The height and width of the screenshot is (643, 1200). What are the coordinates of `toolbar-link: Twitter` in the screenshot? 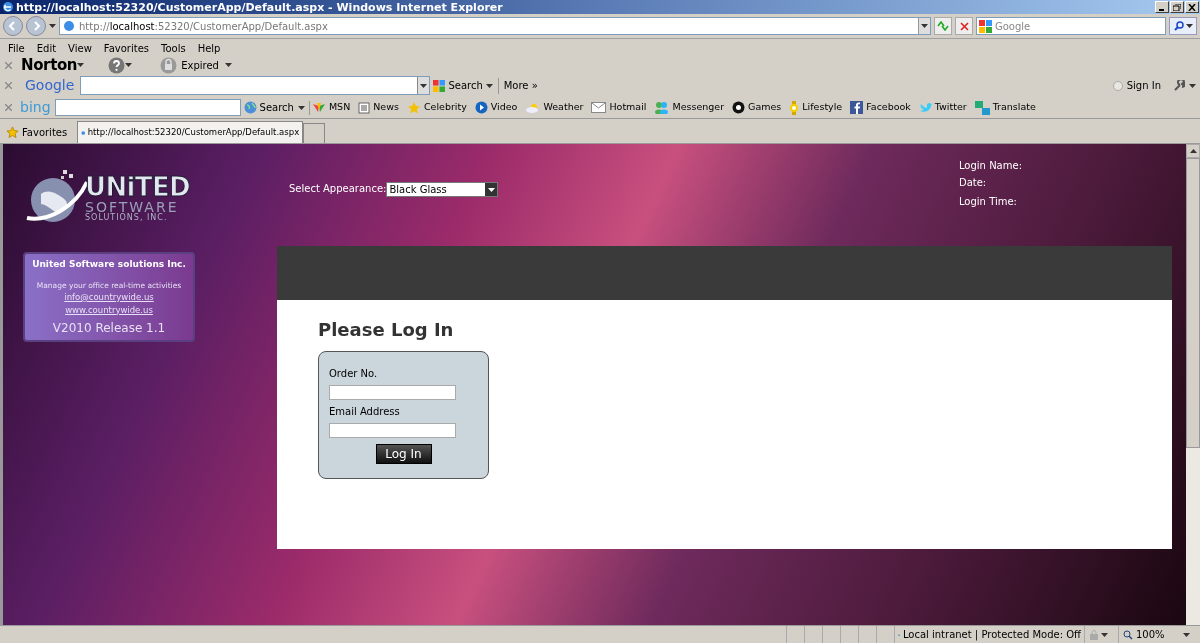 It's located at (942, 107).